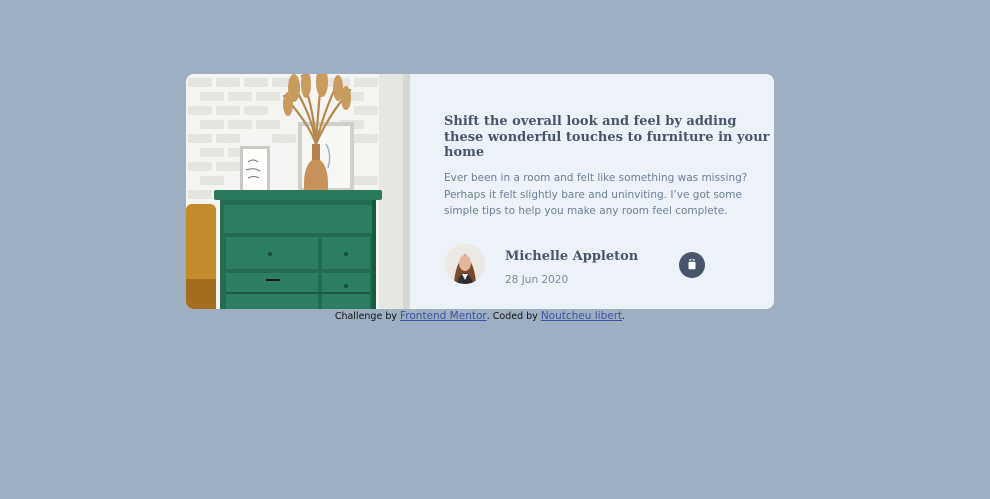 The image size is (990, 499). Describe the element at coordinates (581, 316) in the screenshot. I see `coder-link: Noutcheu libert` at that location.